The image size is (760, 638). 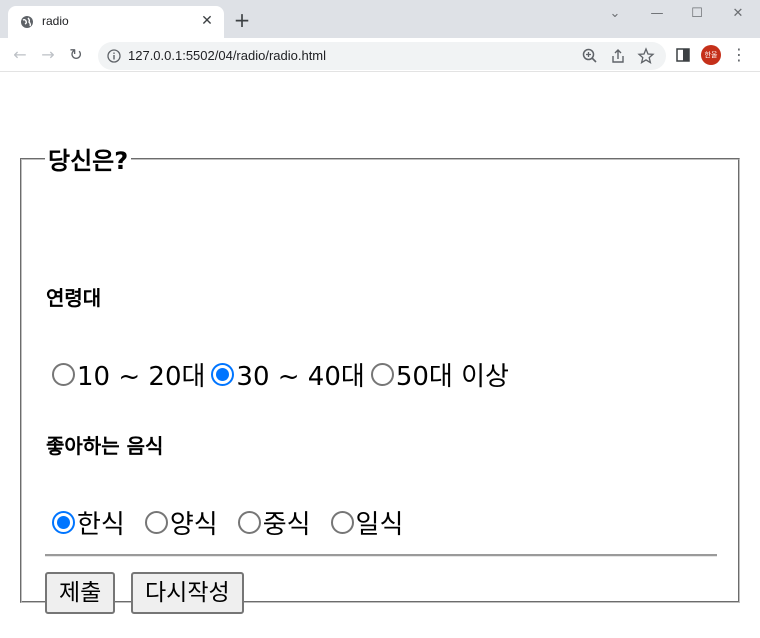 What do you see at coordinates (76, 55) in the screenshot?
I see `reload-icon: ↻` at bounding box center [76, 55].